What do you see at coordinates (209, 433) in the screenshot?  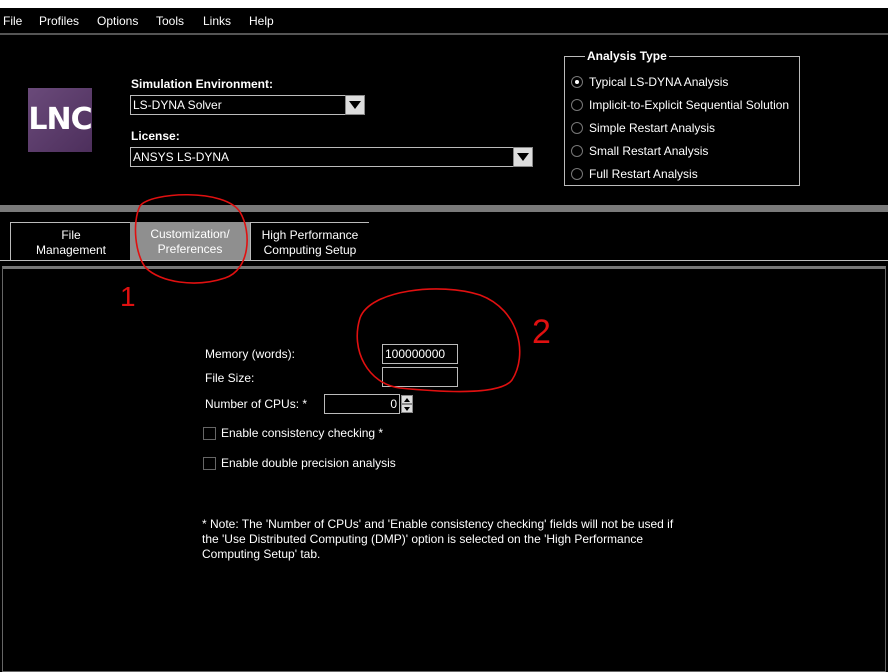 I see `consistency-checkbox` at bounding box center [209, 433].